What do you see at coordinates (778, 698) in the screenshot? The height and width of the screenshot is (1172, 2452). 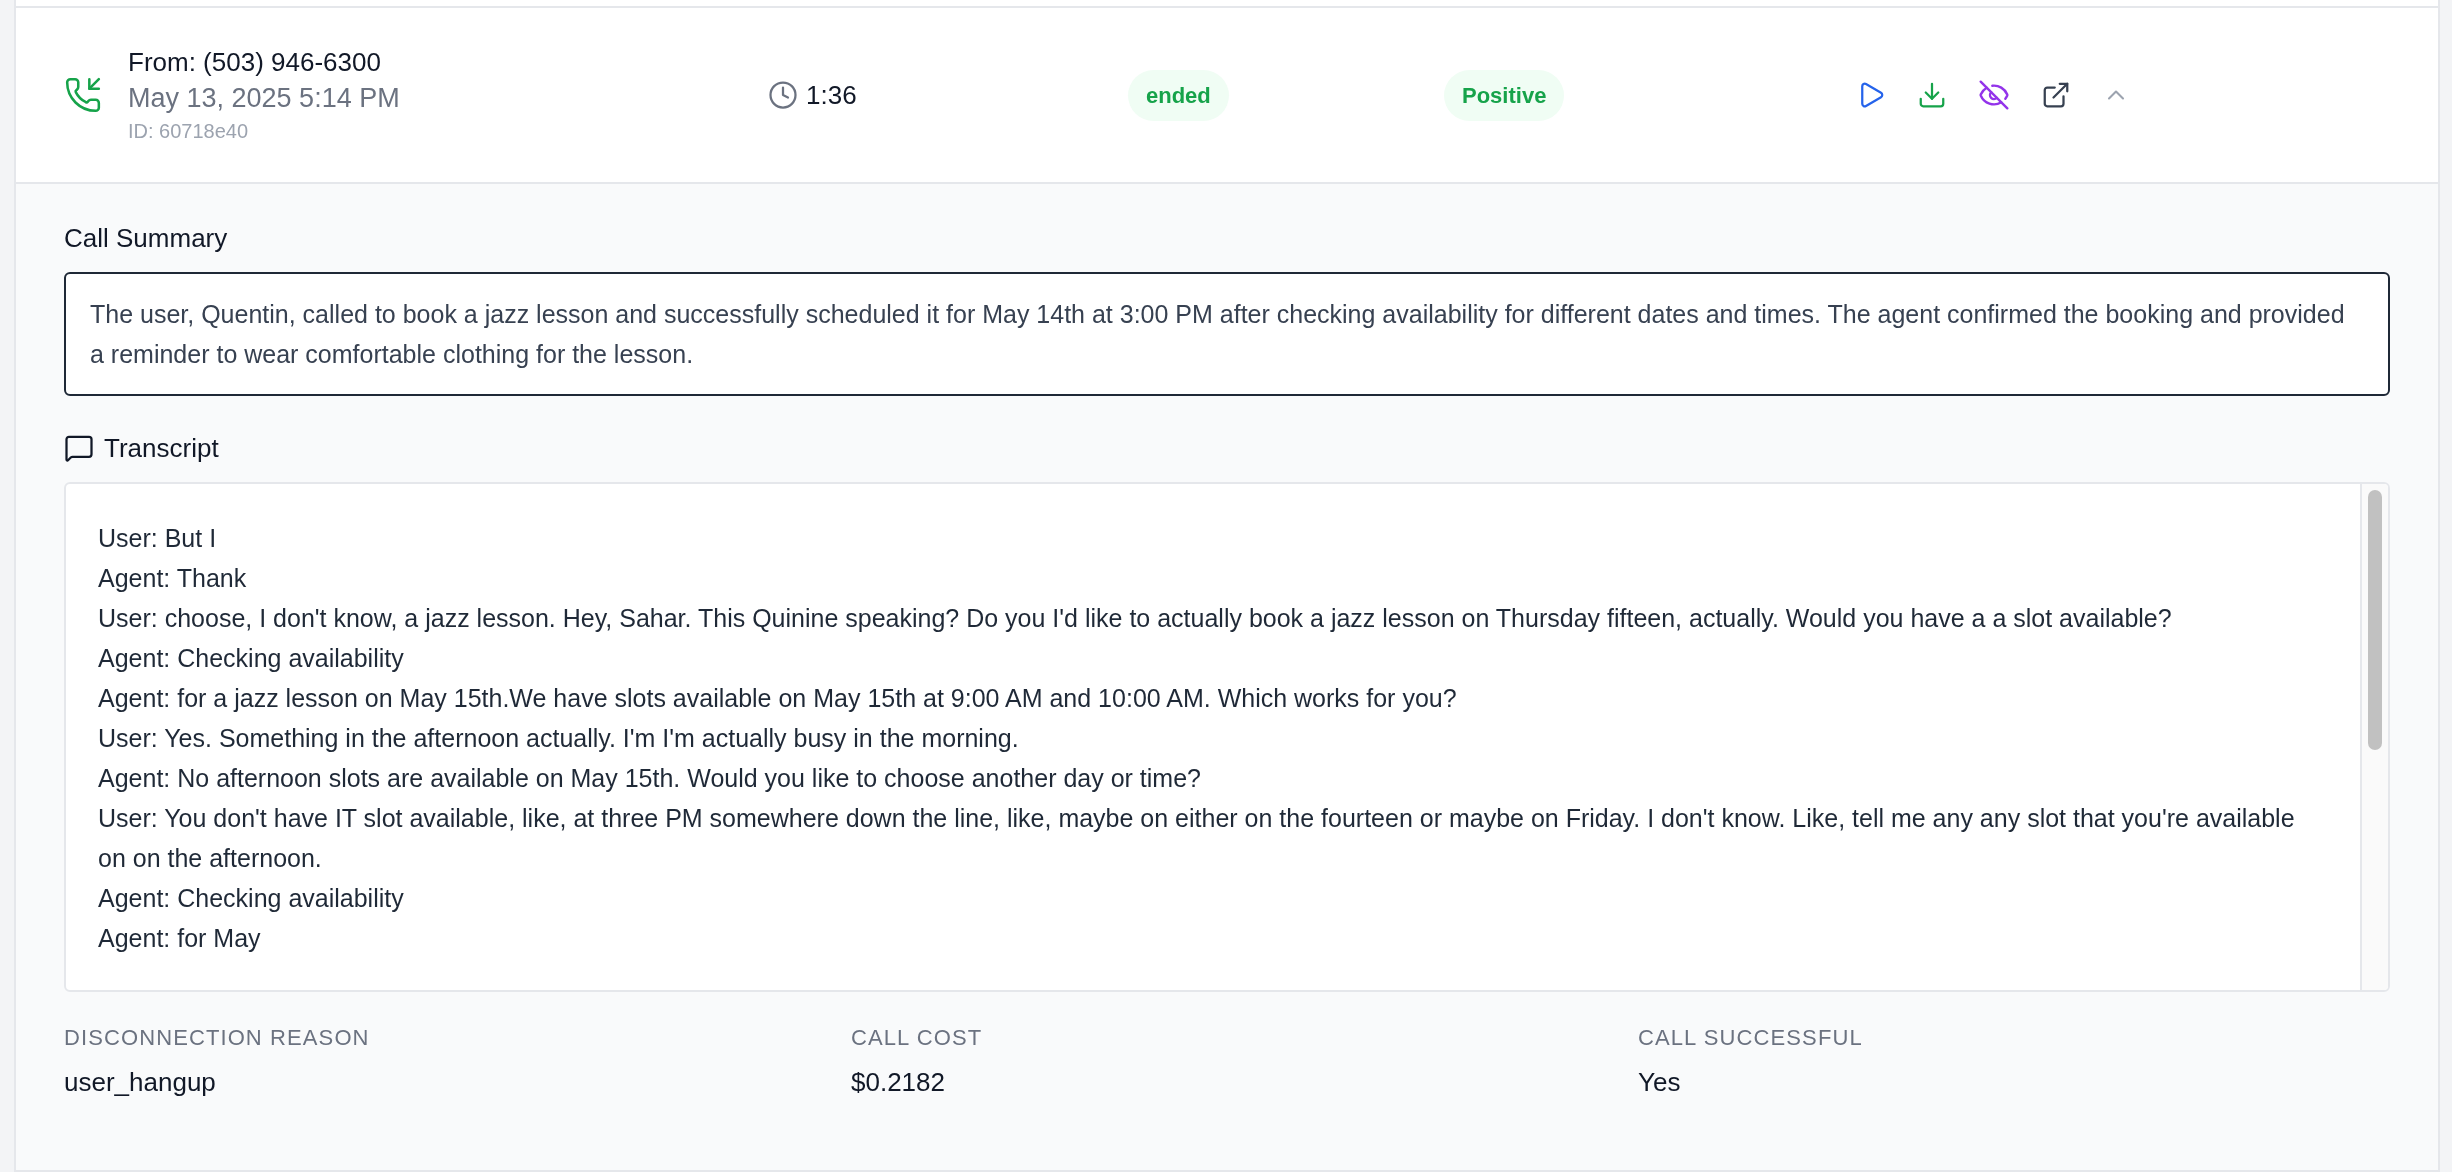 I see `transcript-line: Agent: for a jazz lesson on May 15th.We have slots available on May 15th at 9:00 AM and 10:00 AM. Which works for you?` at bounding box center [778, 698].